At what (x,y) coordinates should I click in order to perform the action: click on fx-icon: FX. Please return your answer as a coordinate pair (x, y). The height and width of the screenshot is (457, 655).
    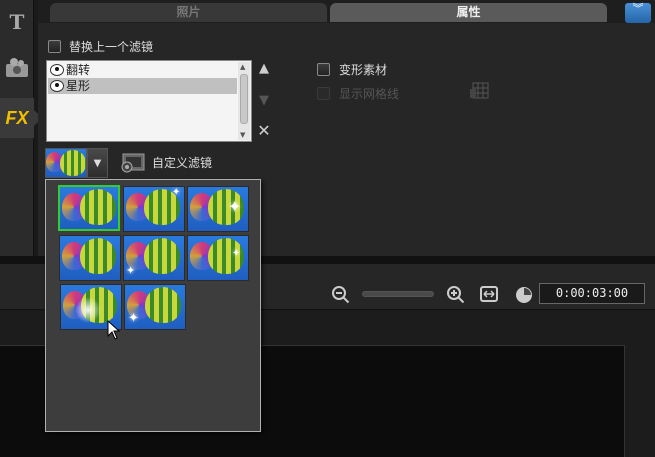
    Looking at the image, I should click on (21, 118).